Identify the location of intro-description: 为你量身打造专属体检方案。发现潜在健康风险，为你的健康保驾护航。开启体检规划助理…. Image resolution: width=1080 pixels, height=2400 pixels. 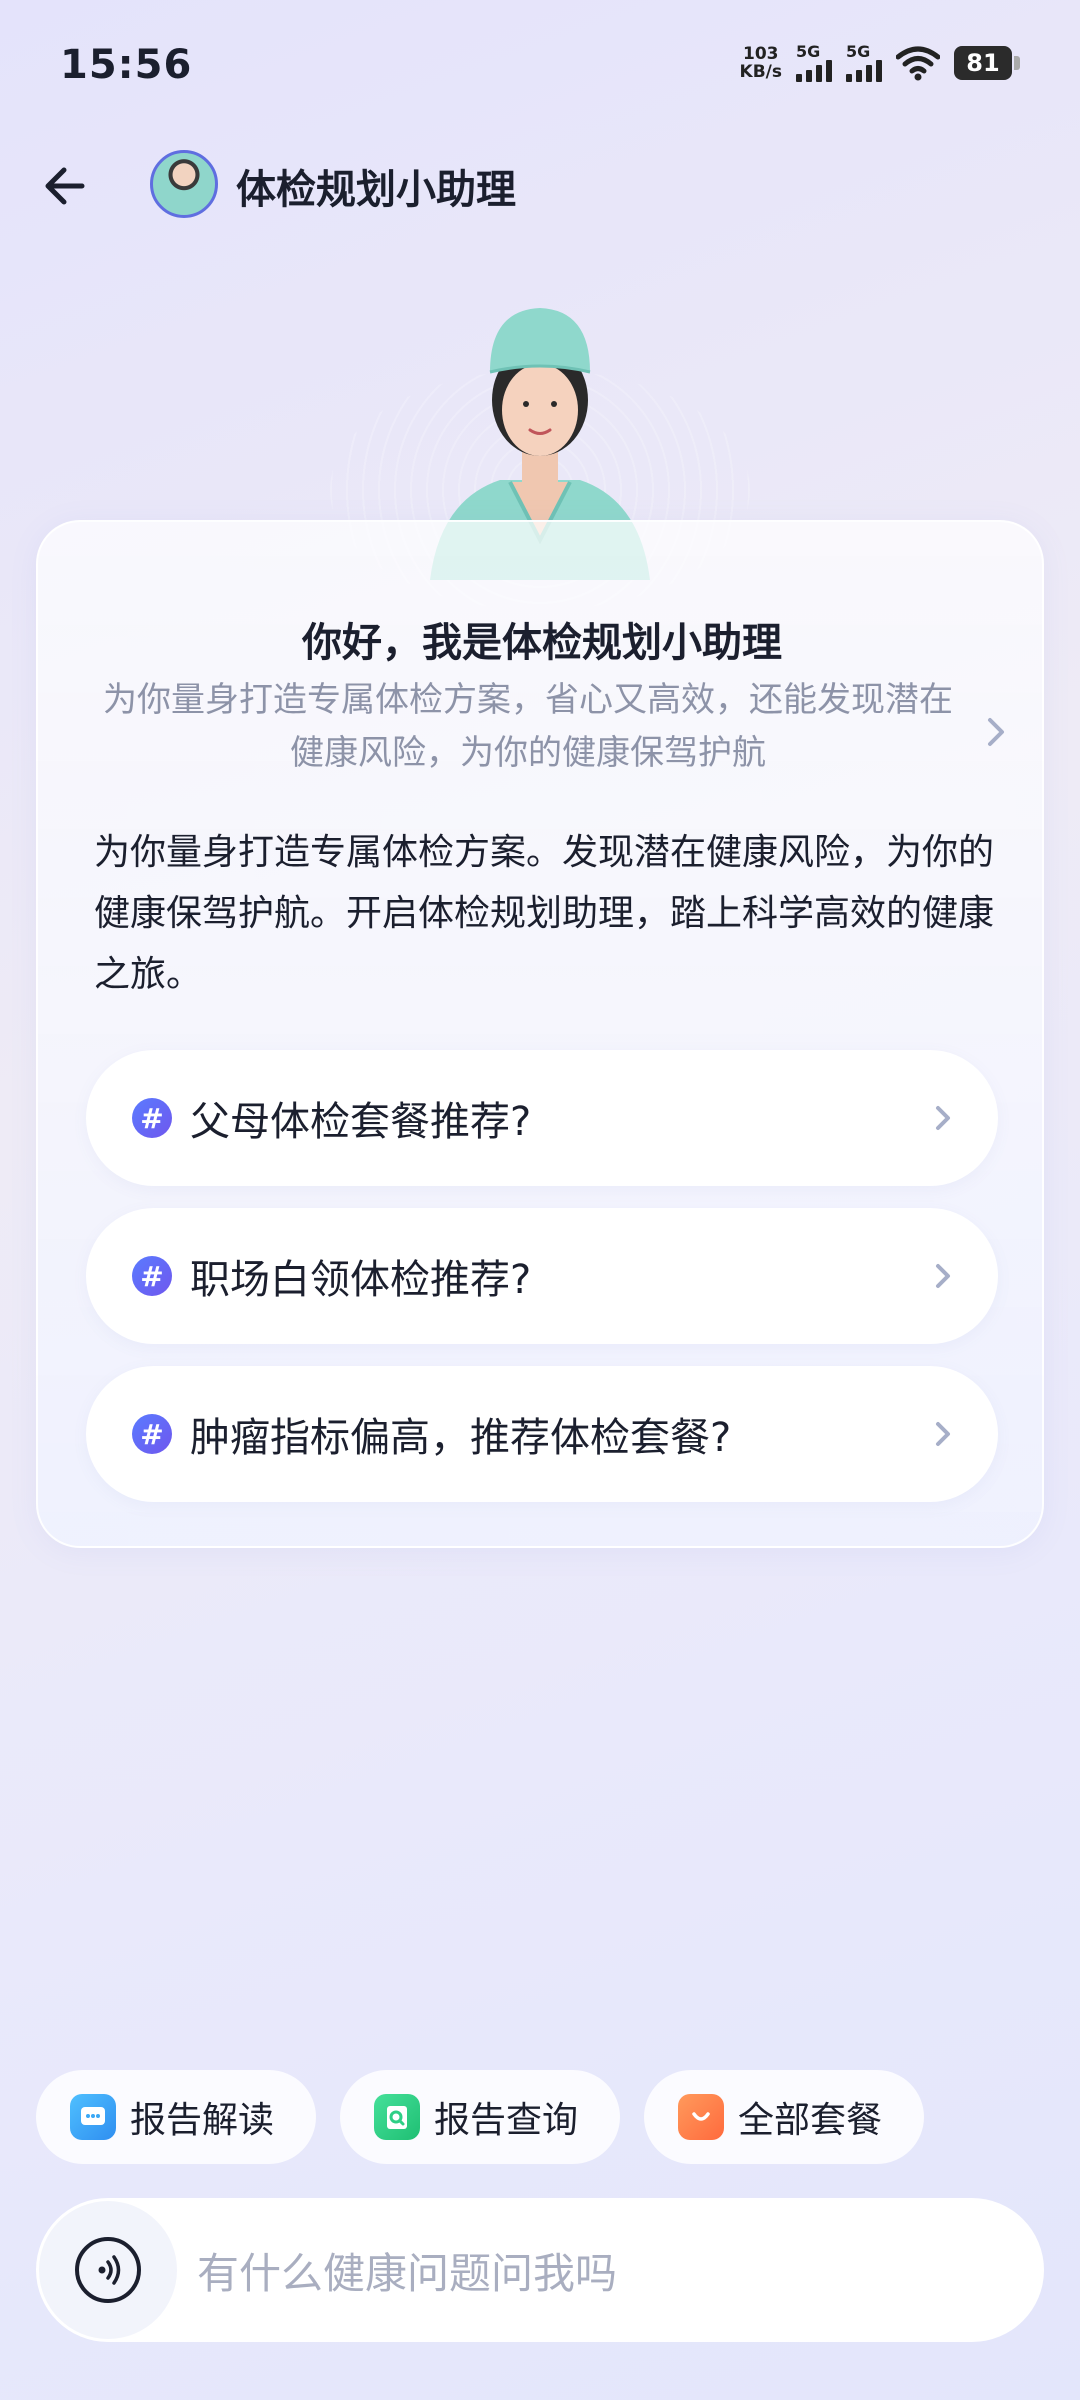
(544, 913).